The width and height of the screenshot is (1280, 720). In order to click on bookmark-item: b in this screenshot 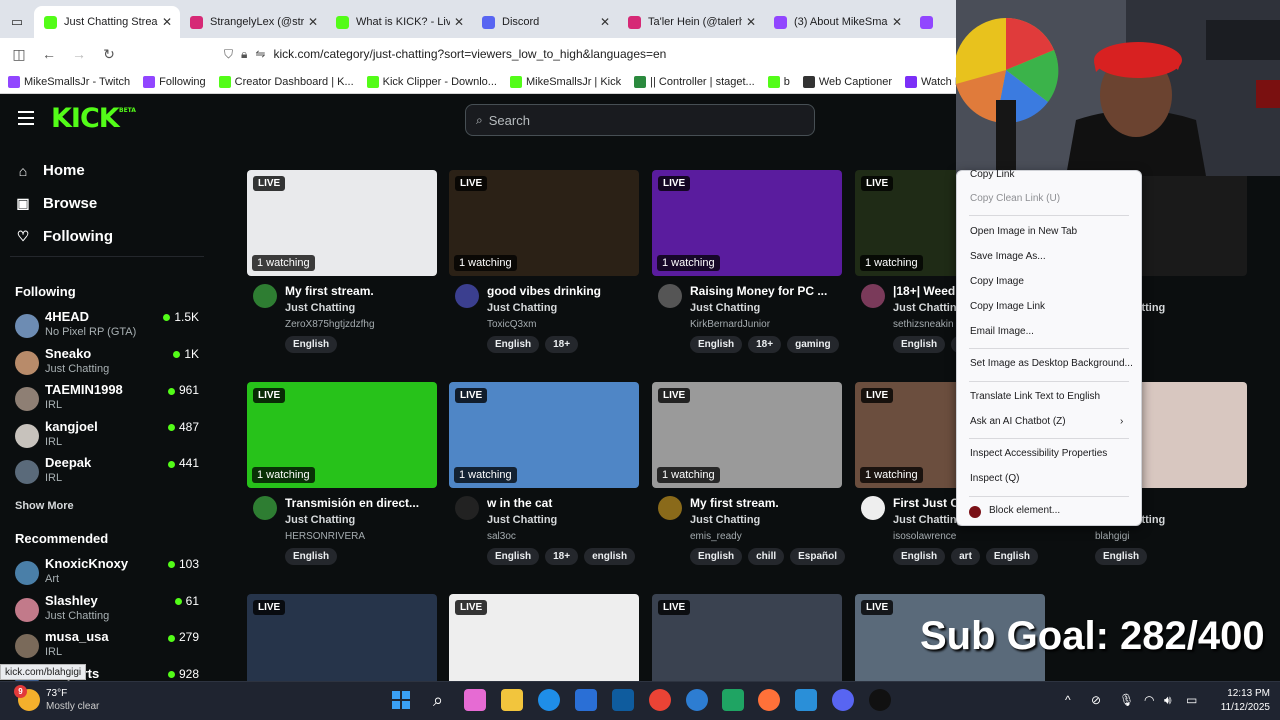, I will do `click(778, 81)`.